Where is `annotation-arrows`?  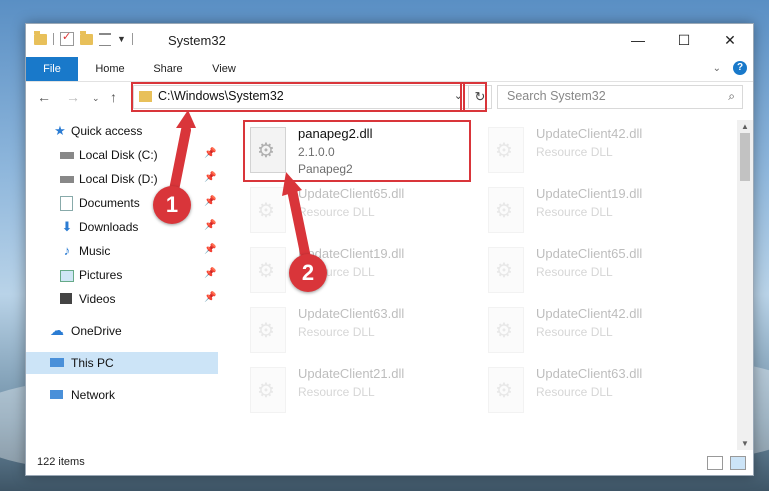 annotation-arrows is located at coordinates (239, 186).